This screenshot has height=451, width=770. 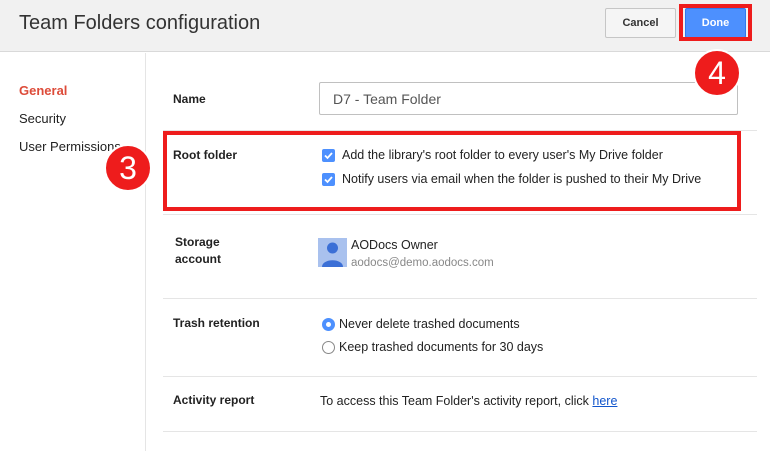 I want to click on activity-report-label: Activity report, so click(x=214, y=400).